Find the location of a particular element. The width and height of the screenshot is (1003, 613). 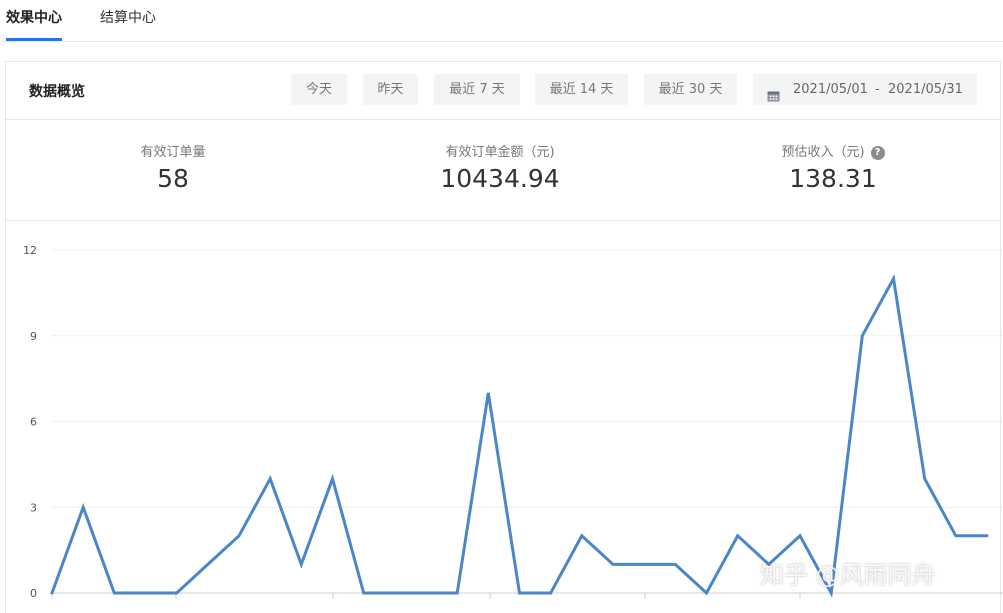

y-tick-label: 0 is located at coordinates (33, 593).